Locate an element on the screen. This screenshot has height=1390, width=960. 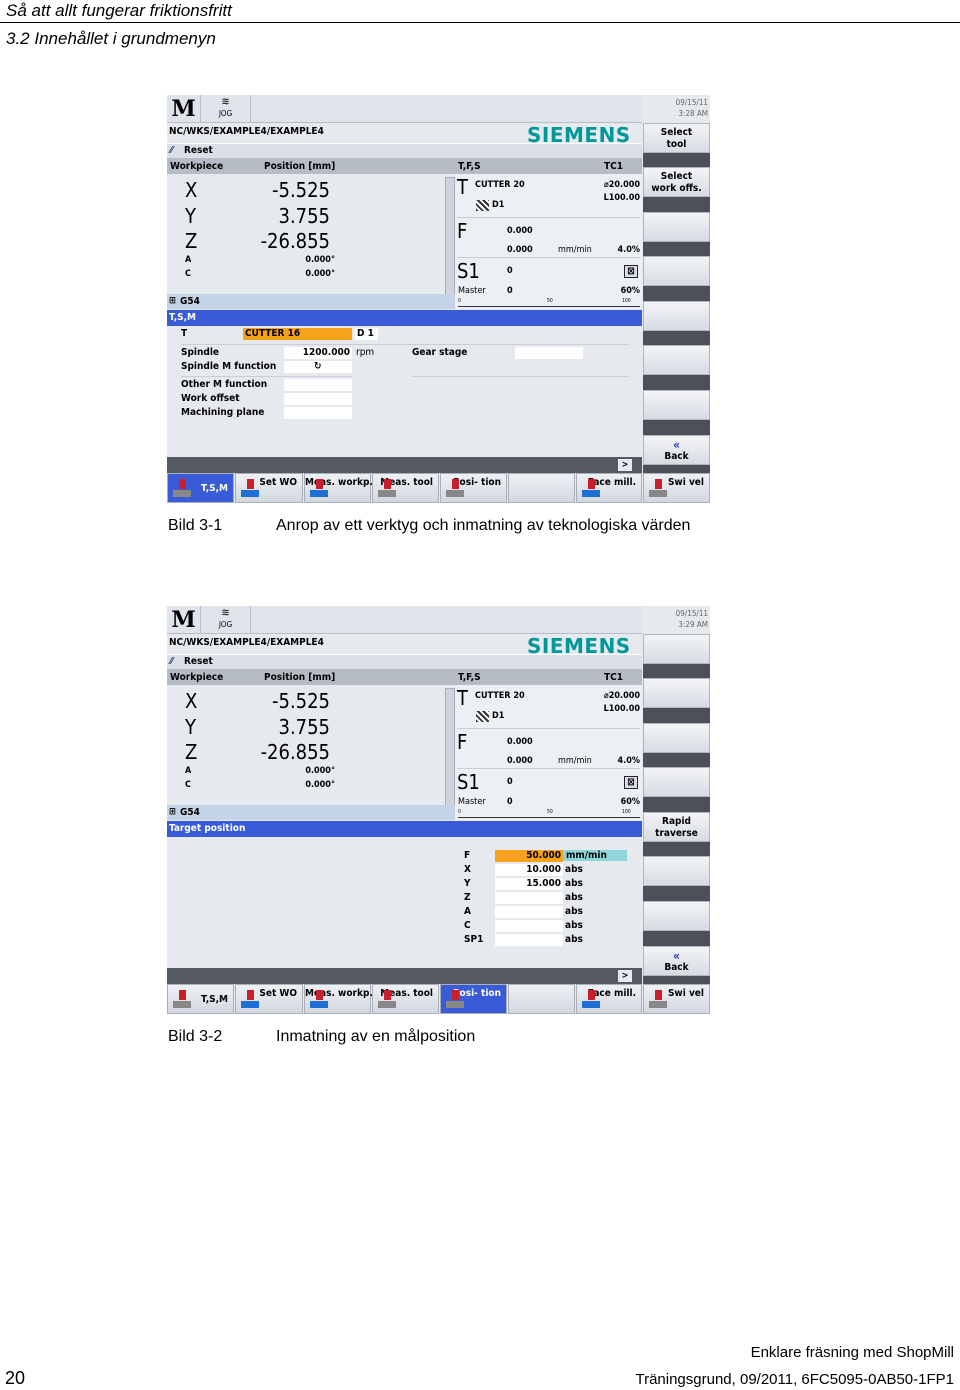
spindle-label: Spindle is located at coordinates (200, 352).